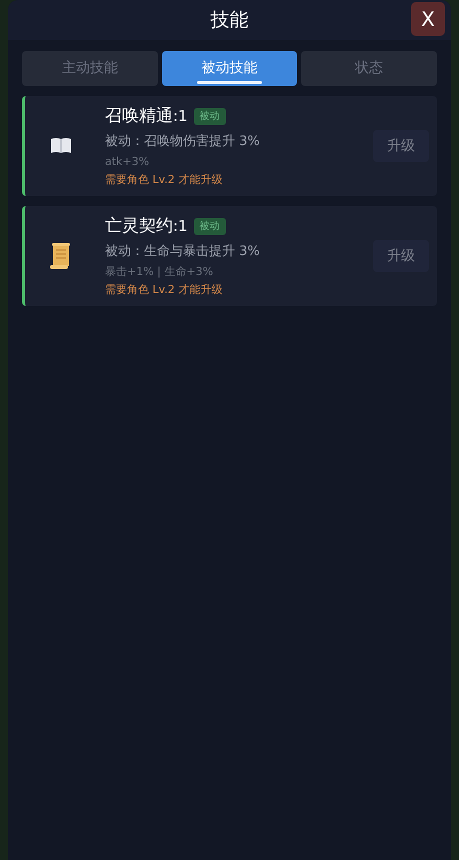 The image size is (459, 860). What do you see at coordinates (139, 226) in the screenshot?
I see `skill-name: 亡灵契约` at bounding box center [139, 226].